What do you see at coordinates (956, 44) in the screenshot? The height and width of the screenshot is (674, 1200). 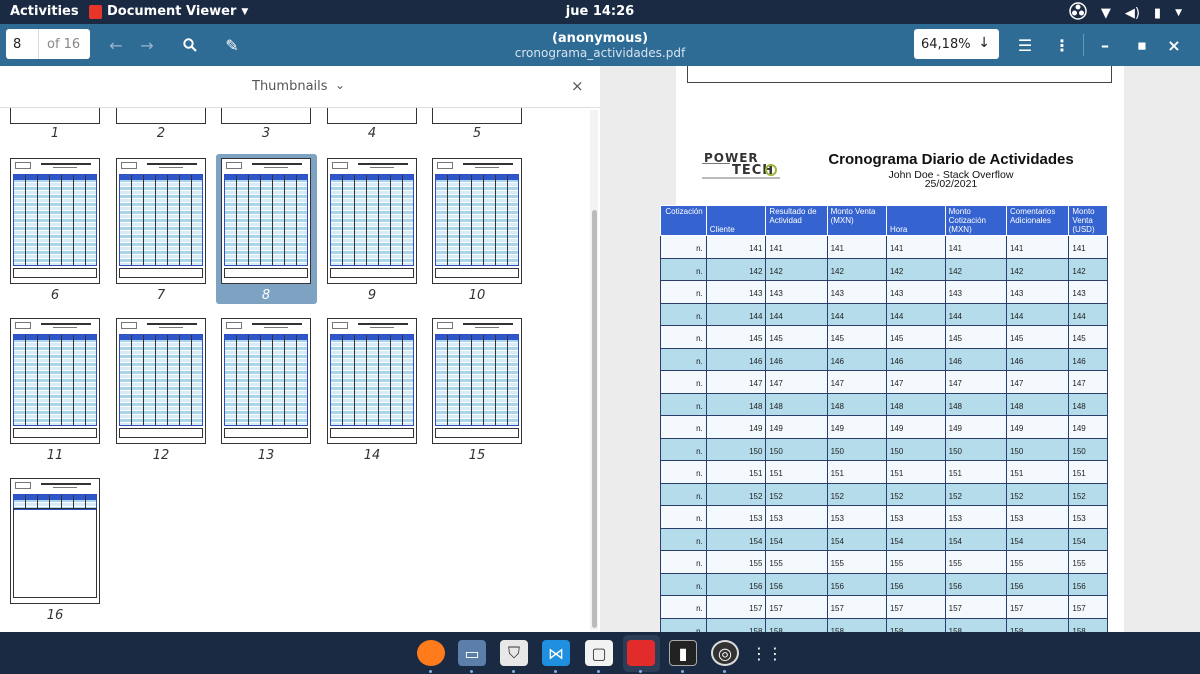 I see `zoom-selector: 64,18% ↓` at bounding box center [956, 44].